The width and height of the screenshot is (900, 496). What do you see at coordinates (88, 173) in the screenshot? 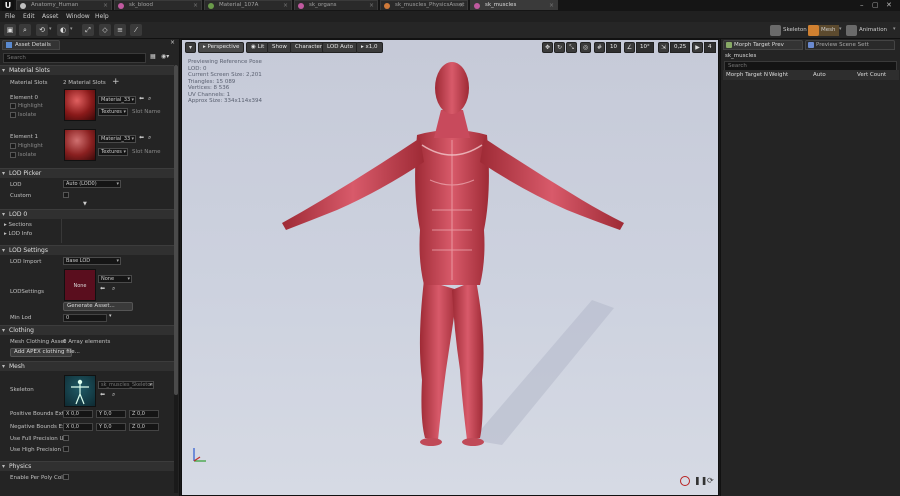
I see `section-lod-picker: LOD Picker` at bounding box center [88, 173].